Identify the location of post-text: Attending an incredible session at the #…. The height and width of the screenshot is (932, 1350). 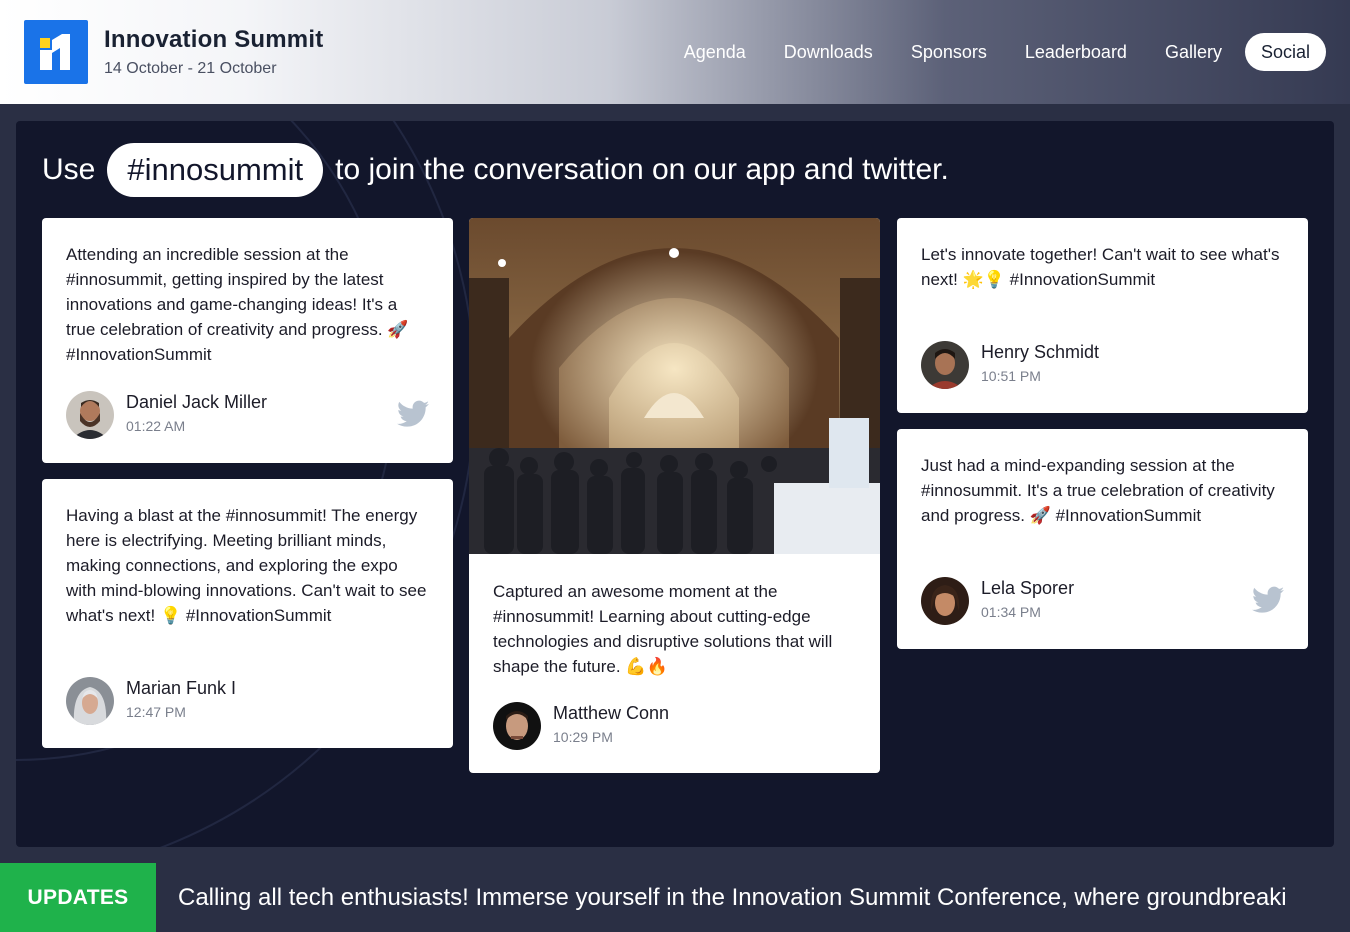
(237, 304).